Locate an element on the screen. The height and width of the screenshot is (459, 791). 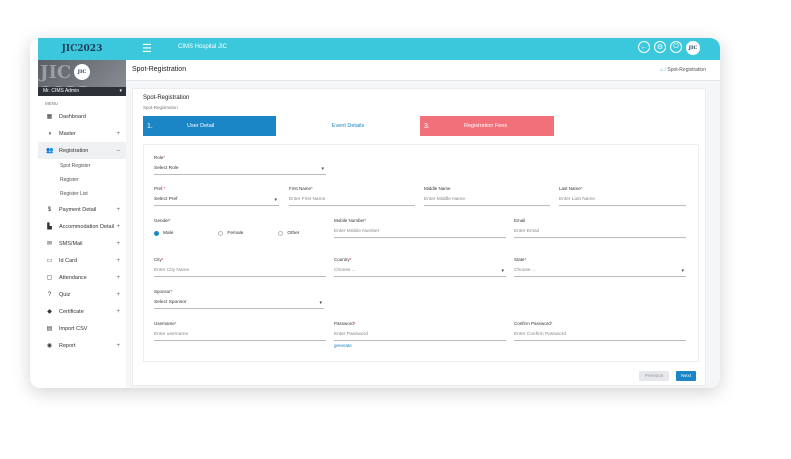
sidebar-item-master: ◑ Master + is located at coordinates (82, 133).